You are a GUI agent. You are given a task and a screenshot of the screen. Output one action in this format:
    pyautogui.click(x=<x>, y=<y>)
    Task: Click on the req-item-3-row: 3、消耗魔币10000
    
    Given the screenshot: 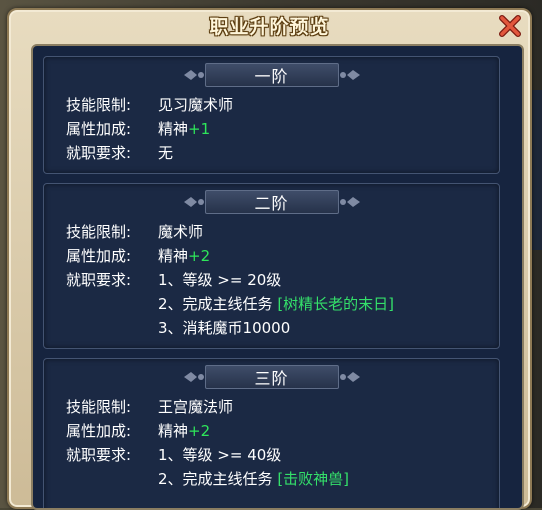 What is the action you would take?
    pyautogui.click(x=224, y=328)
    